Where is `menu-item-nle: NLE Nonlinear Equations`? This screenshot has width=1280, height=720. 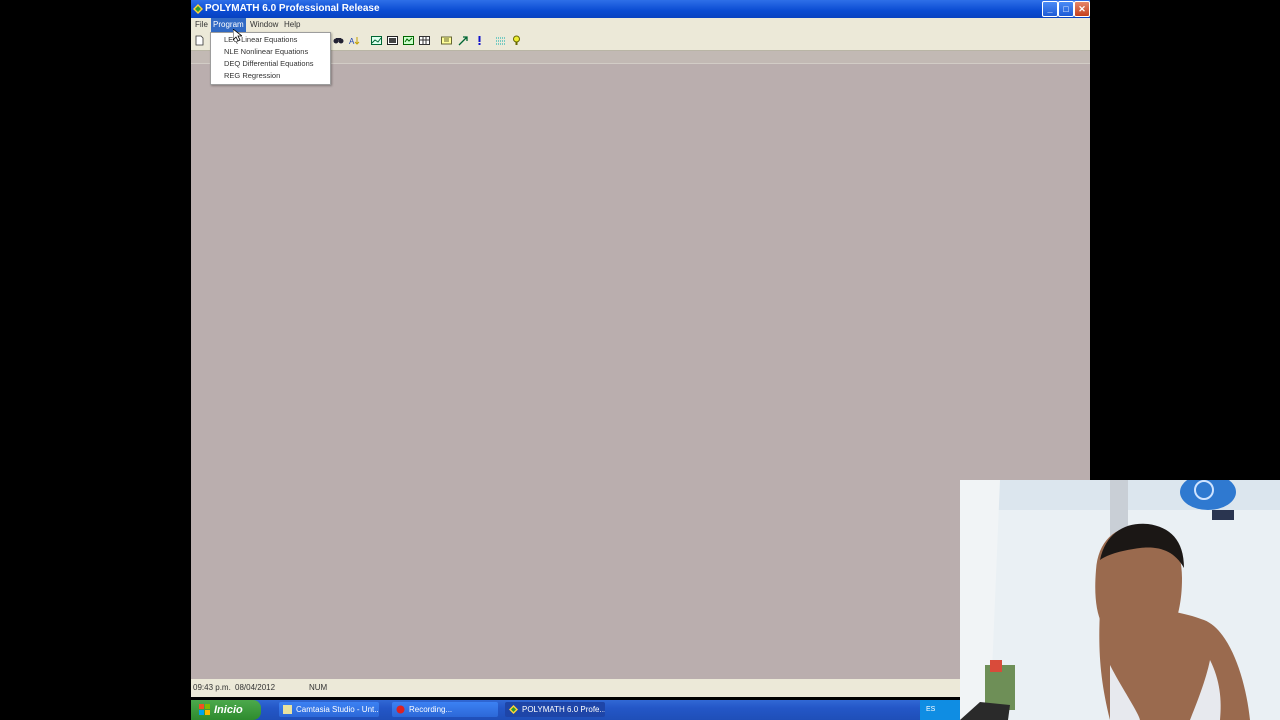 menu-item-nle: NLE Nonlinear Equations is located at coordinates (266, 52).